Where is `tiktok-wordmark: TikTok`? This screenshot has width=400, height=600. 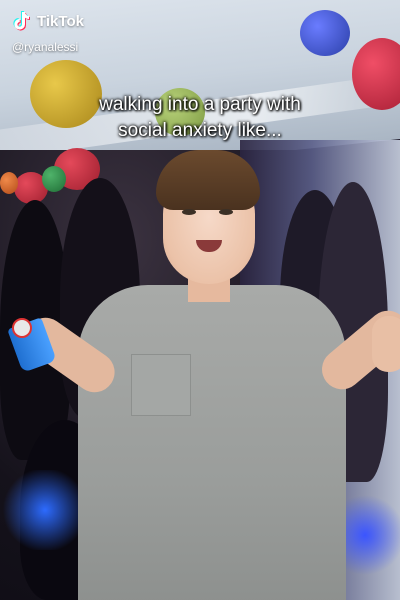 tiktok-wordmark: TikTok is located at coordinates (60, 21).